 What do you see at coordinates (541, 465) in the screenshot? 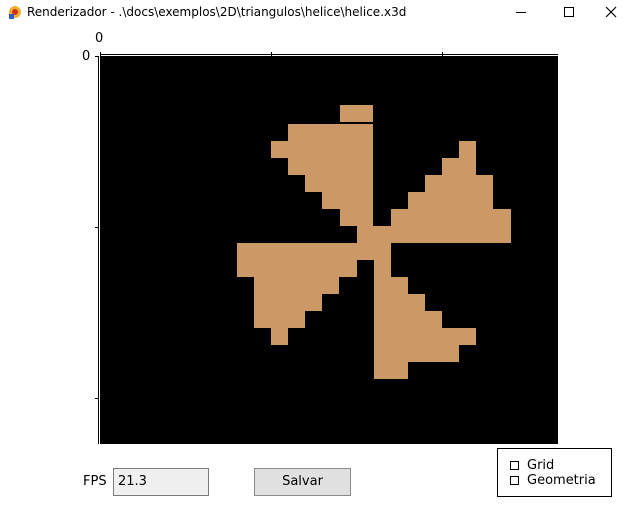
I see `grid-option-label: Grid` at bounding box center [541, 465].